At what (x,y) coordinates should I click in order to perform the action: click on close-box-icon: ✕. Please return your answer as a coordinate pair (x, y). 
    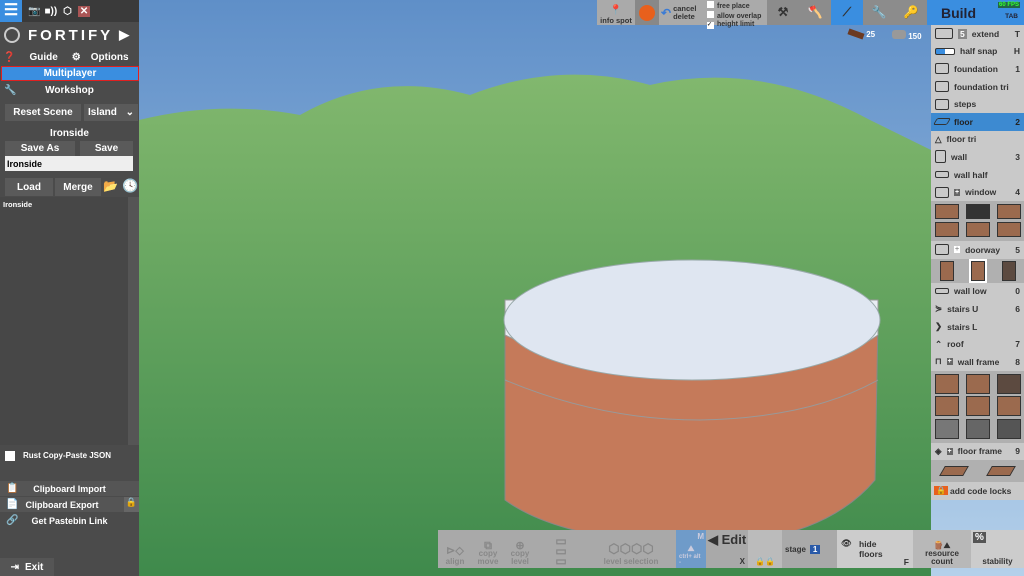
    Looking at the image, I should click on (84, 11).